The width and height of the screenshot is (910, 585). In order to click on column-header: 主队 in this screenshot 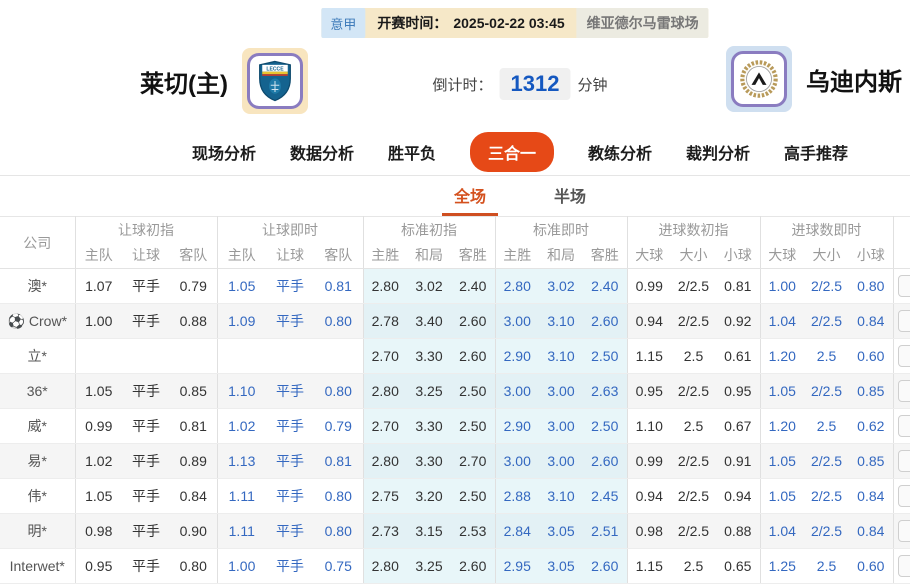, I will do `click(98, 255)`.